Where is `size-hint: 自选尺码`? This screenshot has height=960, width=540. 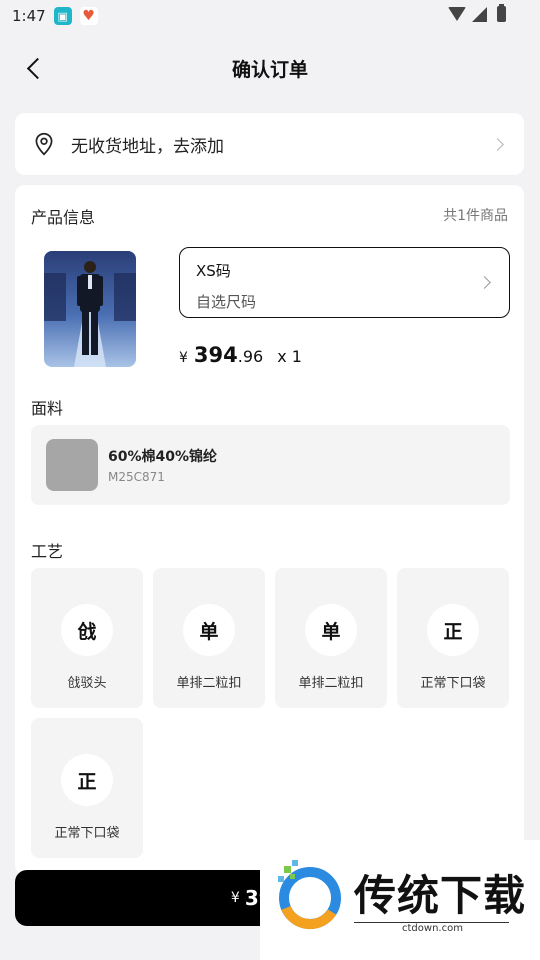
size-hint: 自选尺码 is located at coordinates (226, 302).